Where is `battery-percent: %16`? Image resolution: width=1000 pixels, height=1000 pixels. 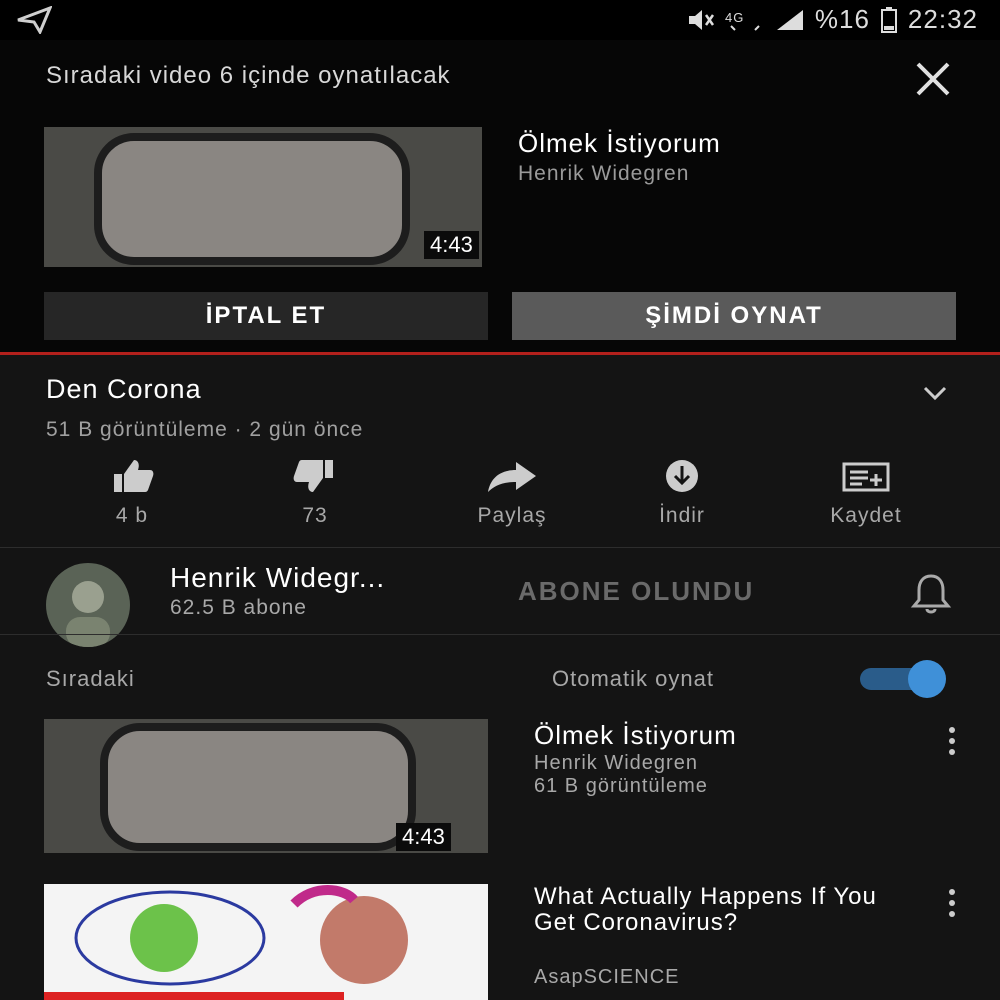
battery-percent: %16 is located at coordinates (842, 19).